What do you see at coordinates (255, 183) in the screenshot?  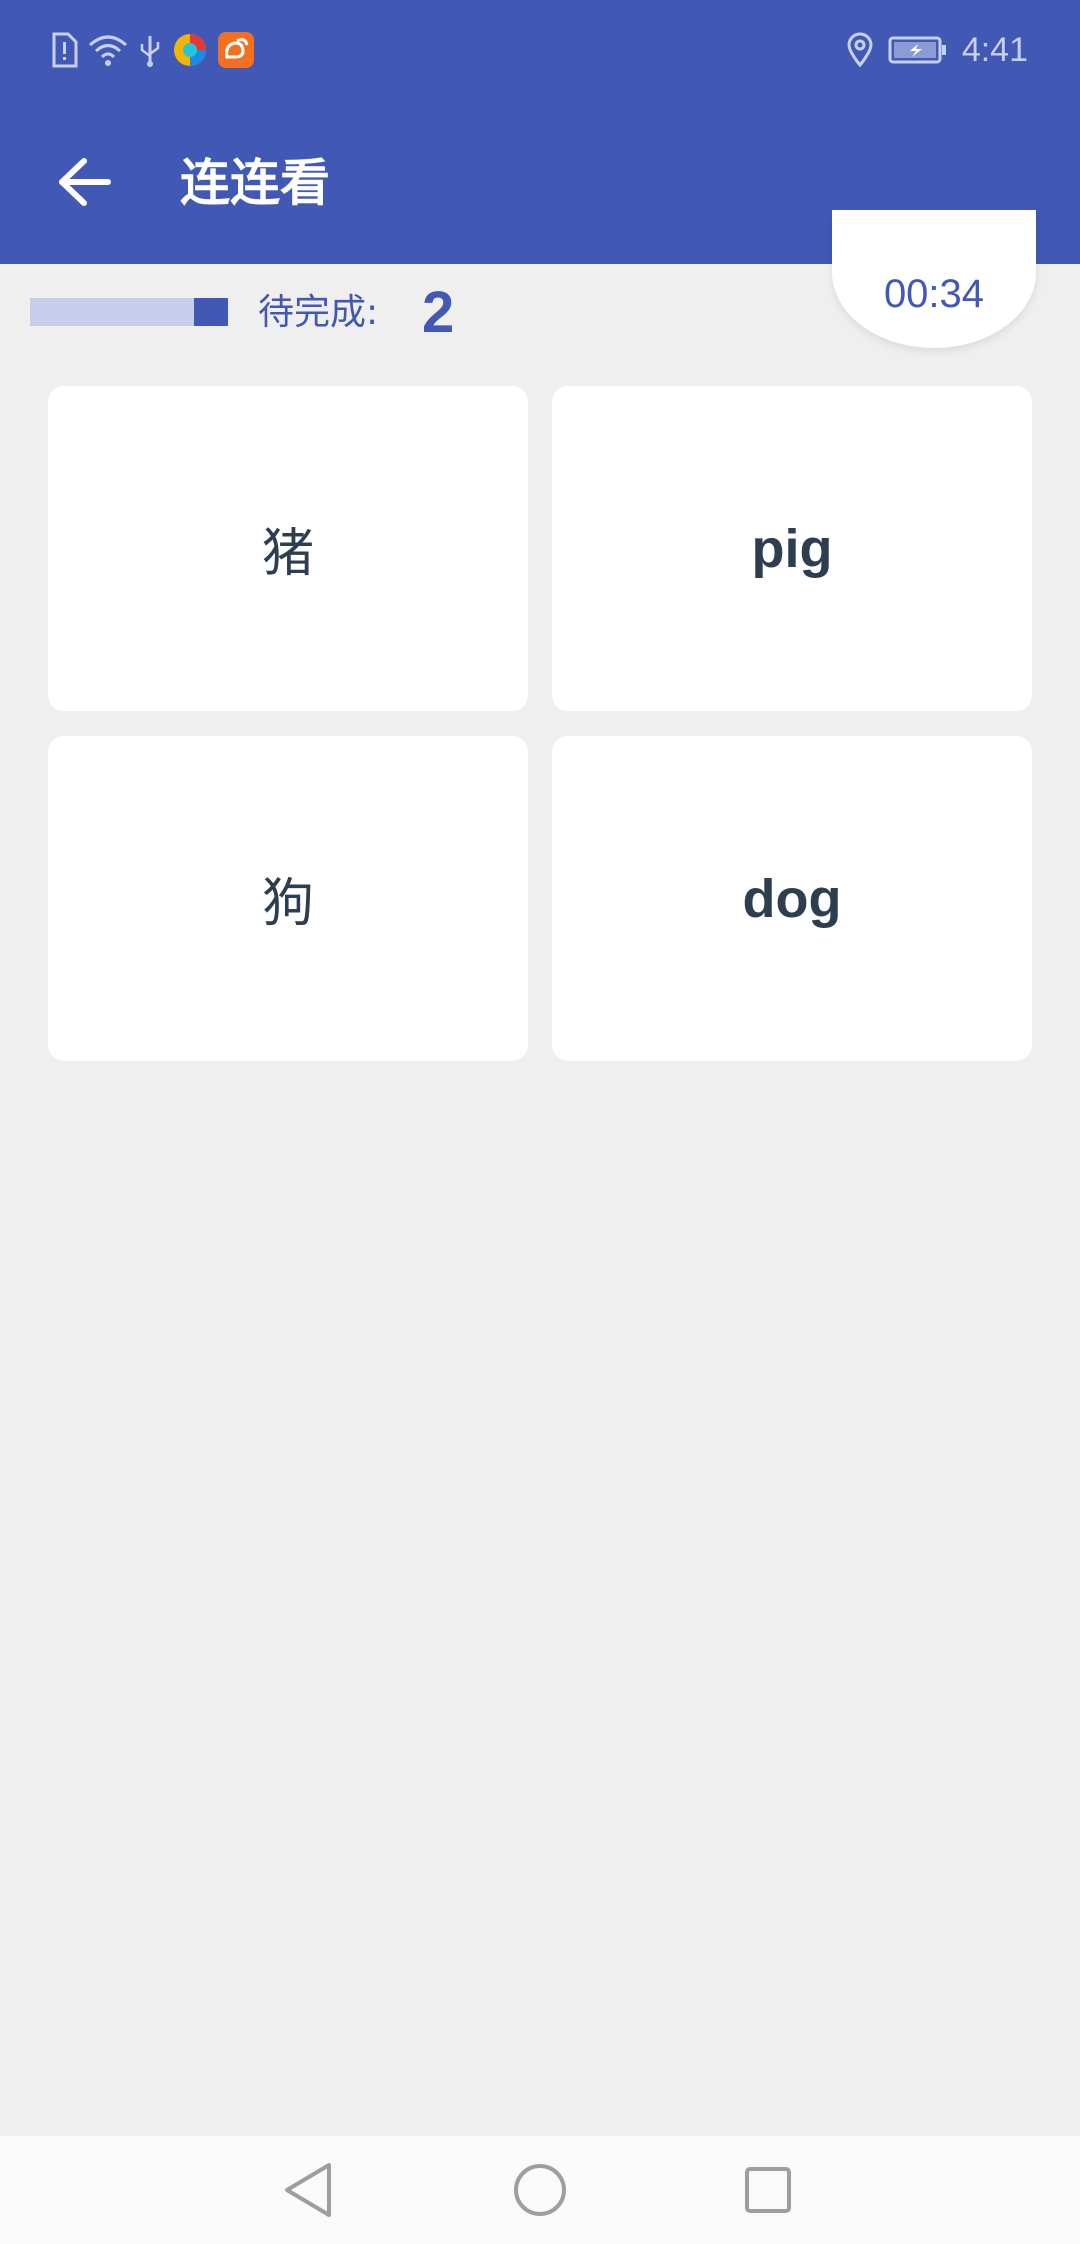 I see `page-title: 连连看` at bounding box center [255, 183].